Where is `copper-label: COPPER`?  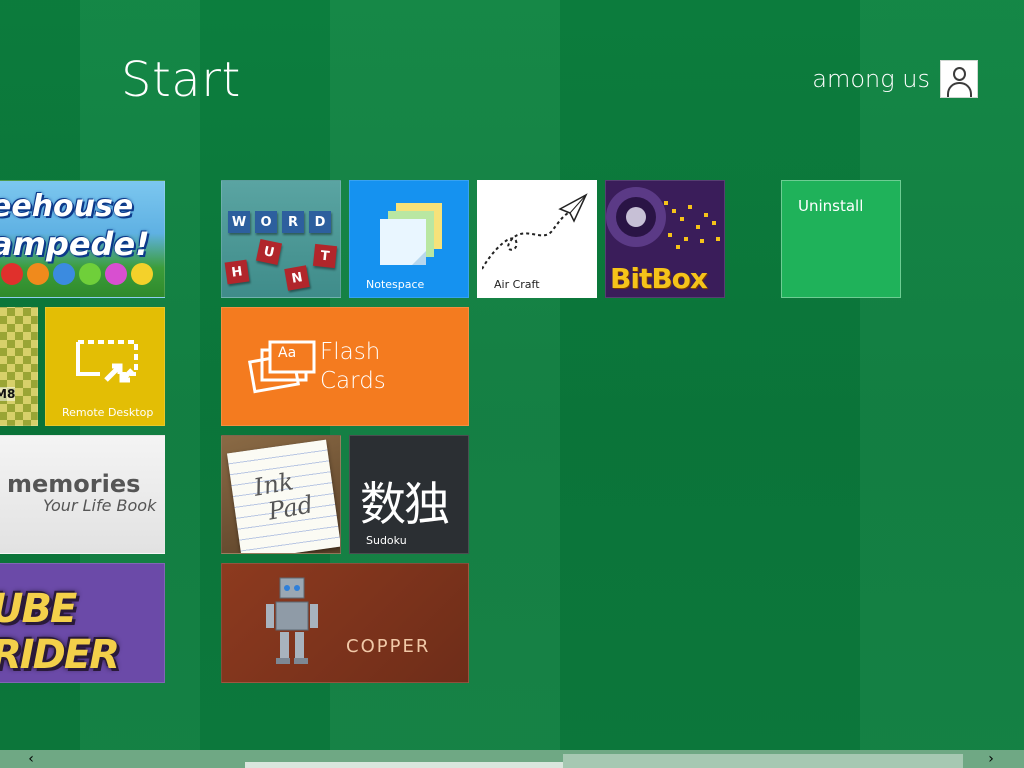 copper-label: COPPER is located at coordinates (388, 646).